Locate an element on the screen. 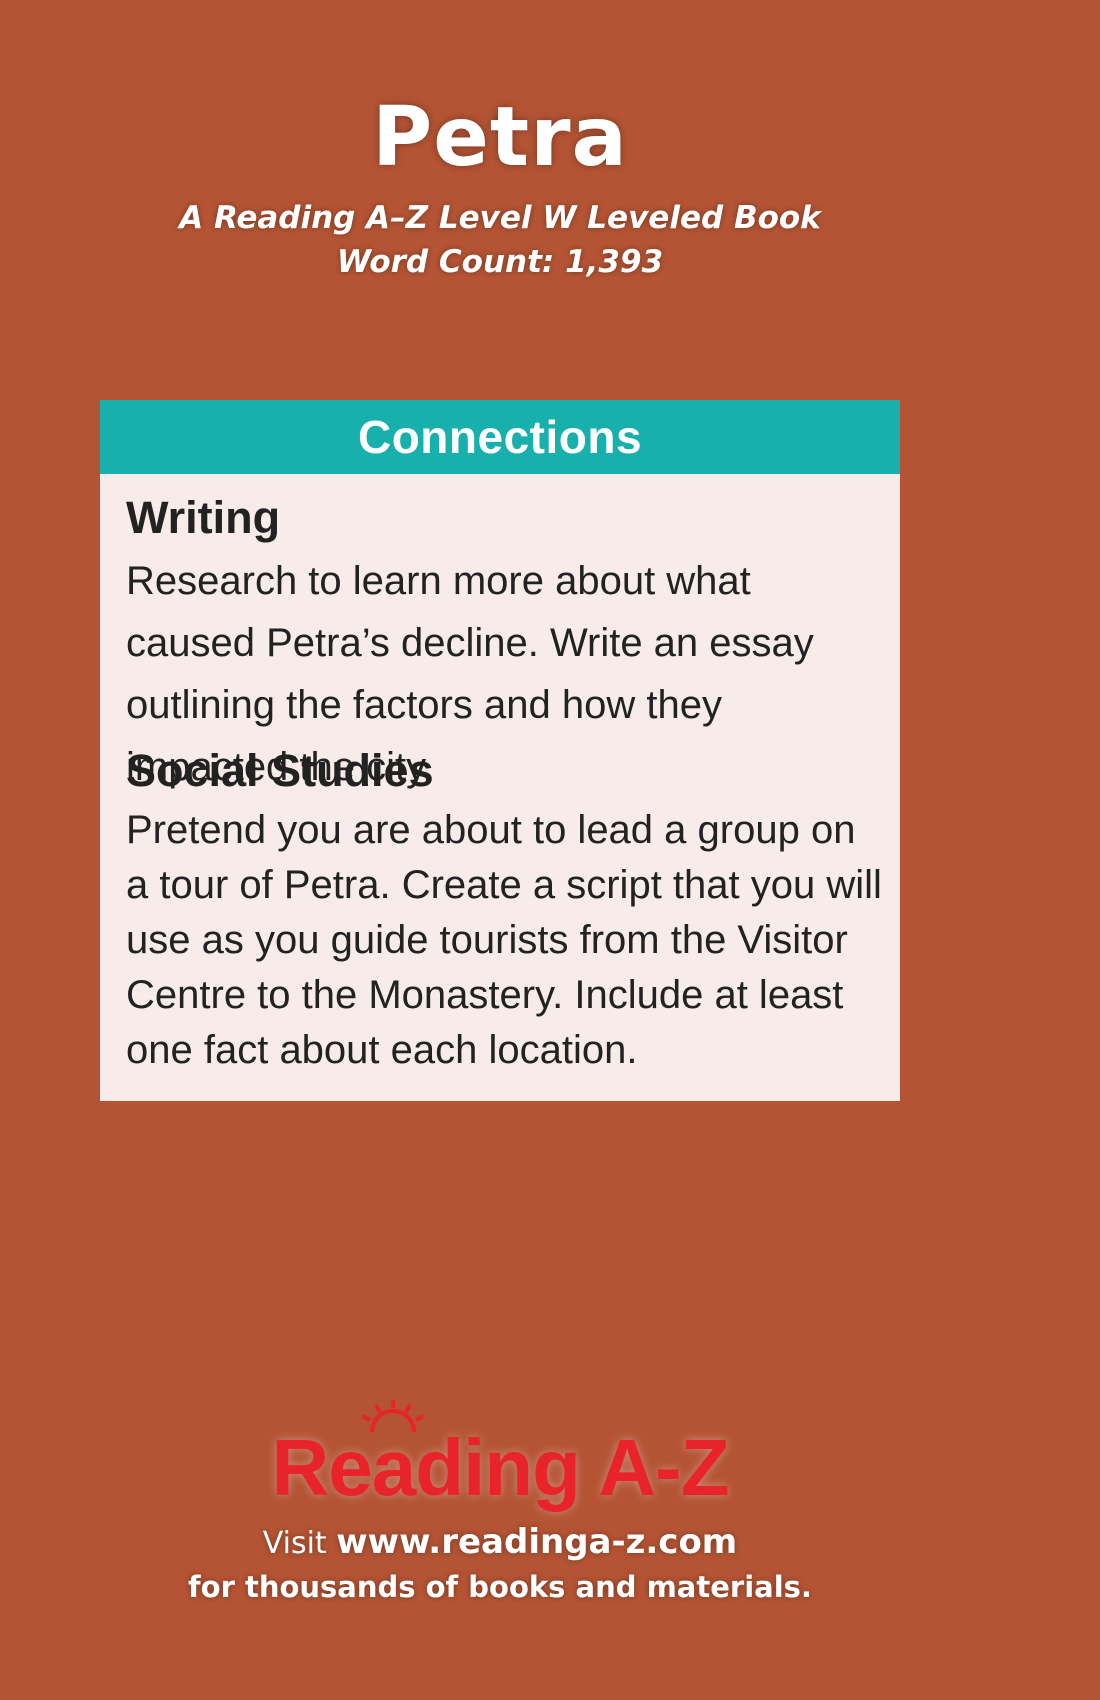 The width and height of the screenshot is (1100, 1700). visit-line: Visit www.readinga-z.com is located at coordinates (500, 1543).